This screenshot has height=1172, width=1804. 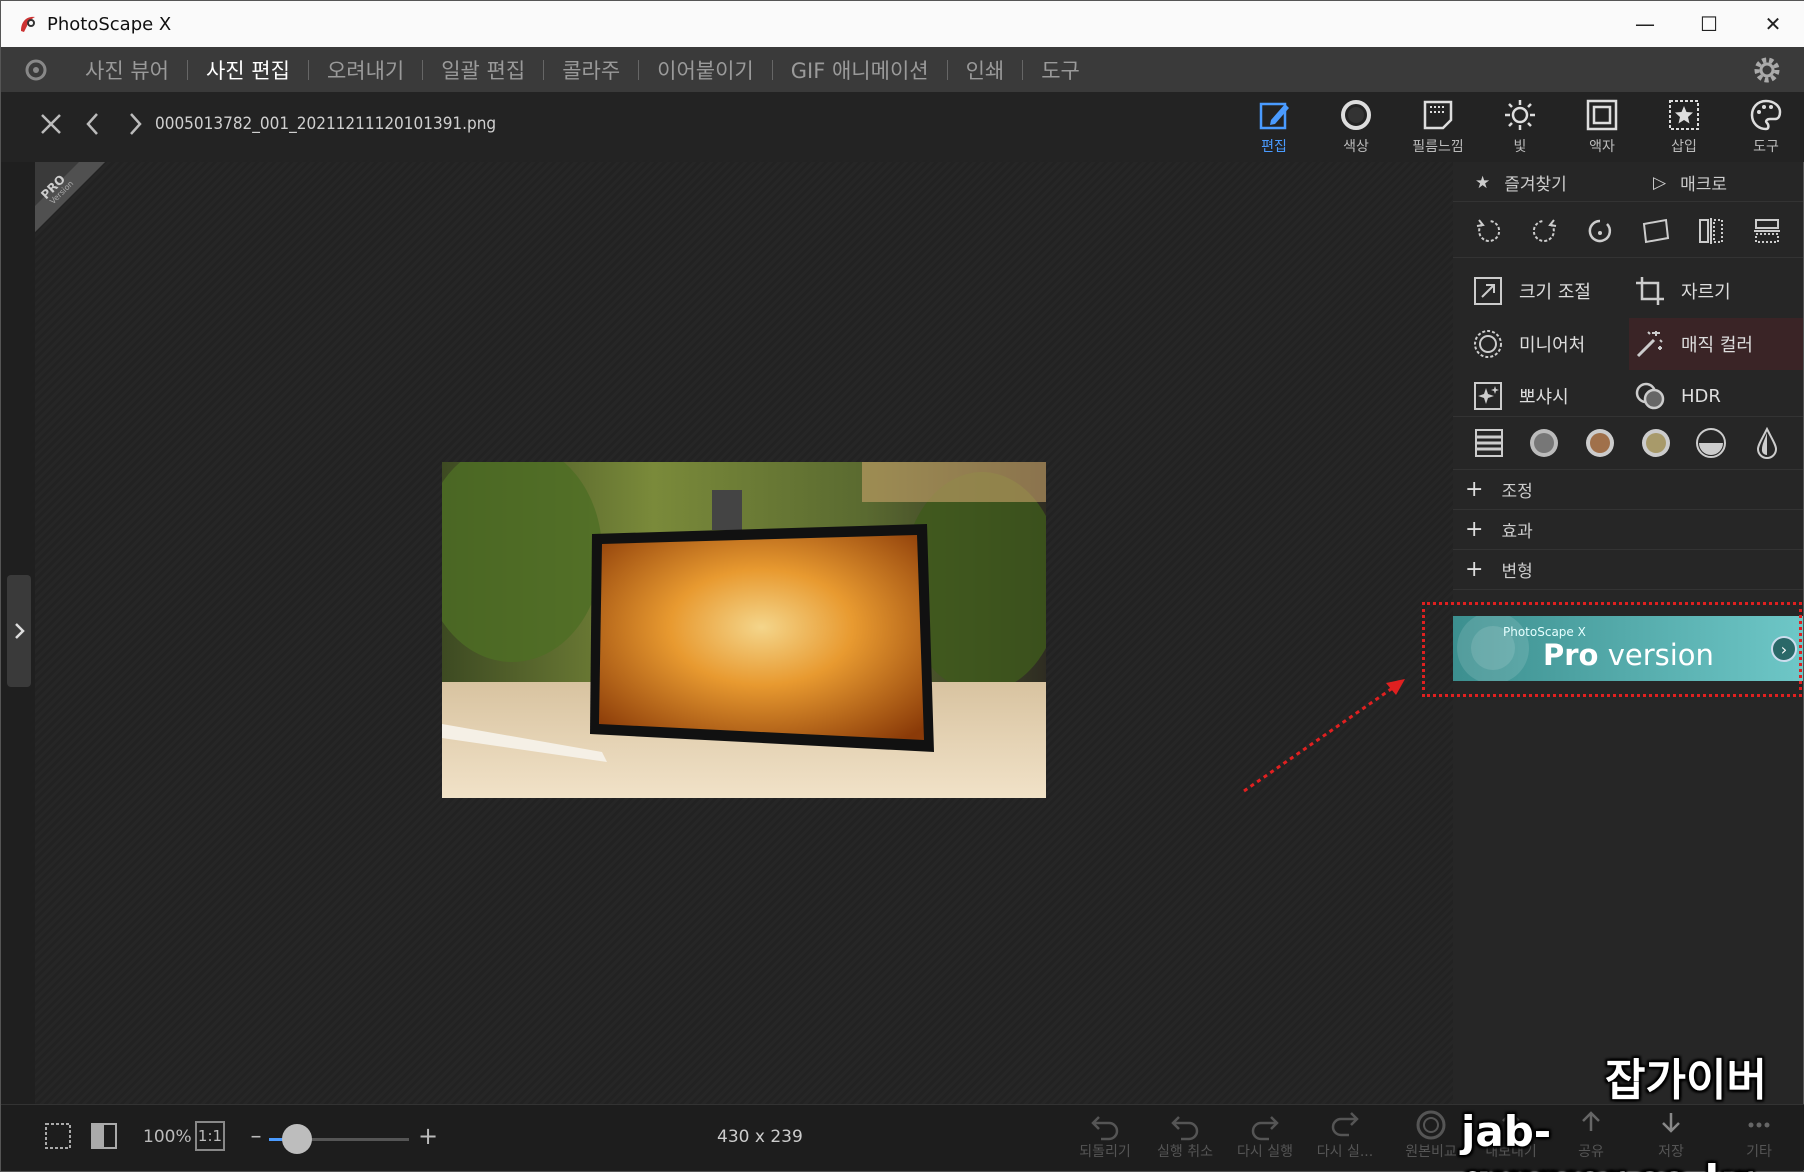 I want to click on minimize-button: —, so click(x=1645, y=24).